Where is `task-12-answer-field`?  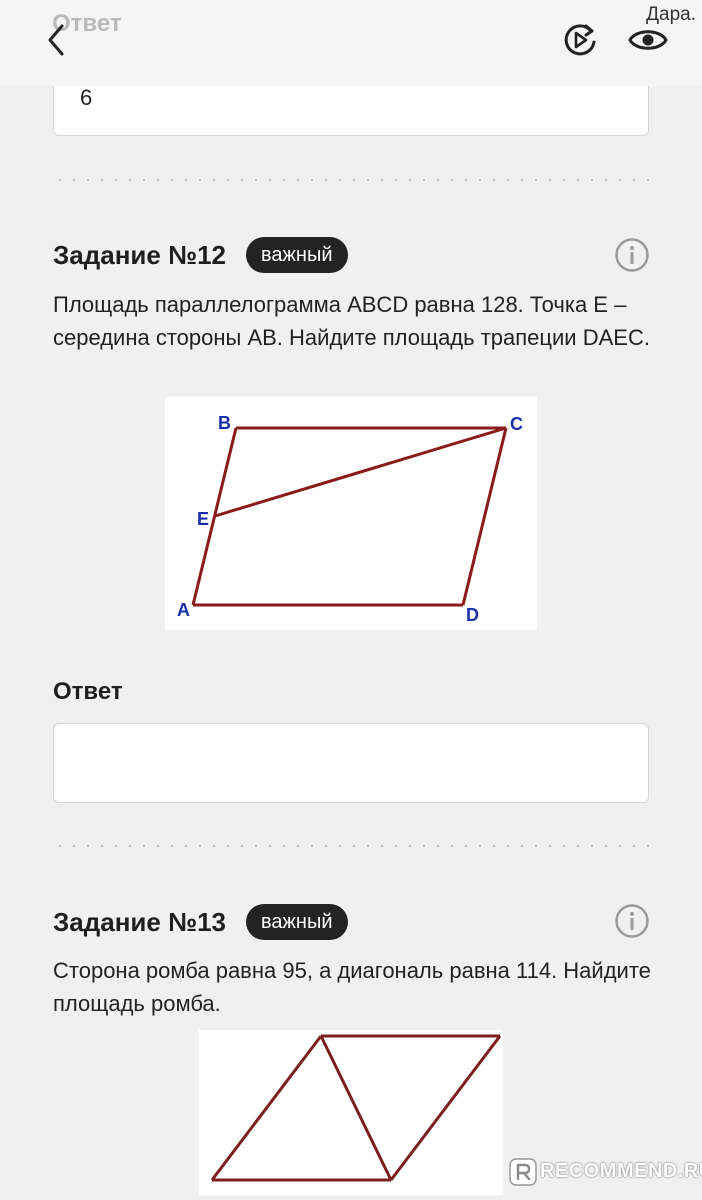 task-12-answer-field is located at coordinates (351, 763).